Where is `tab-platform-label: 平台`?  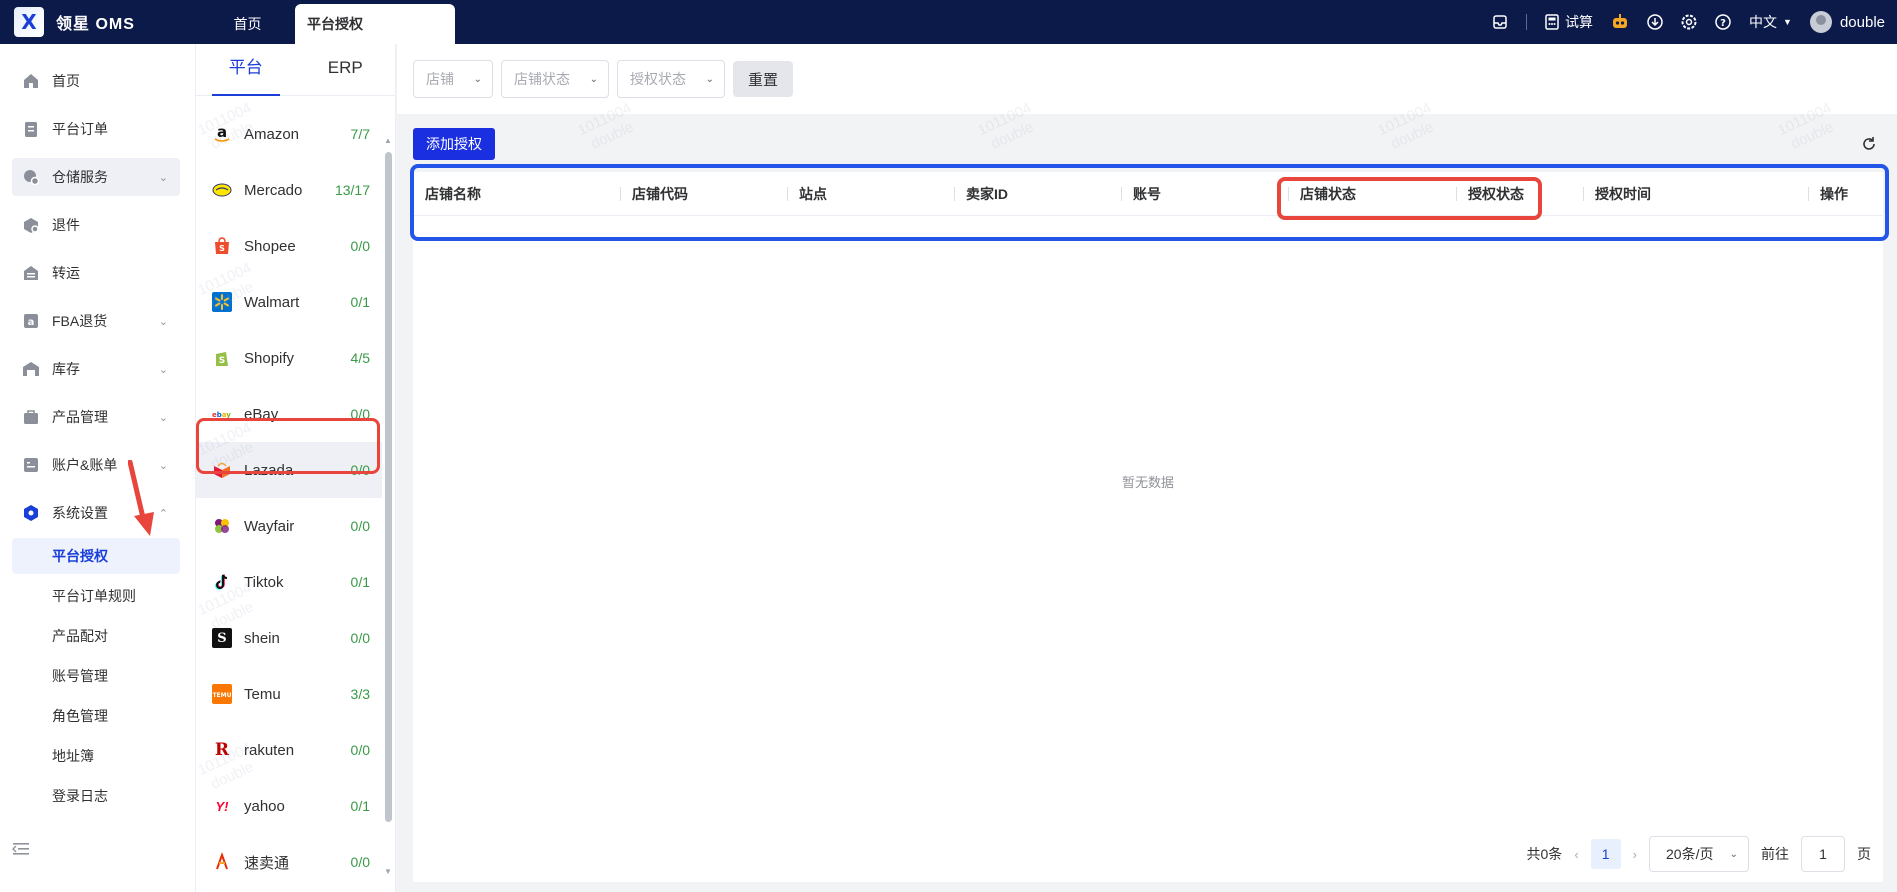
tab-platform-label: 平台 is located at coordinates (245, 67).